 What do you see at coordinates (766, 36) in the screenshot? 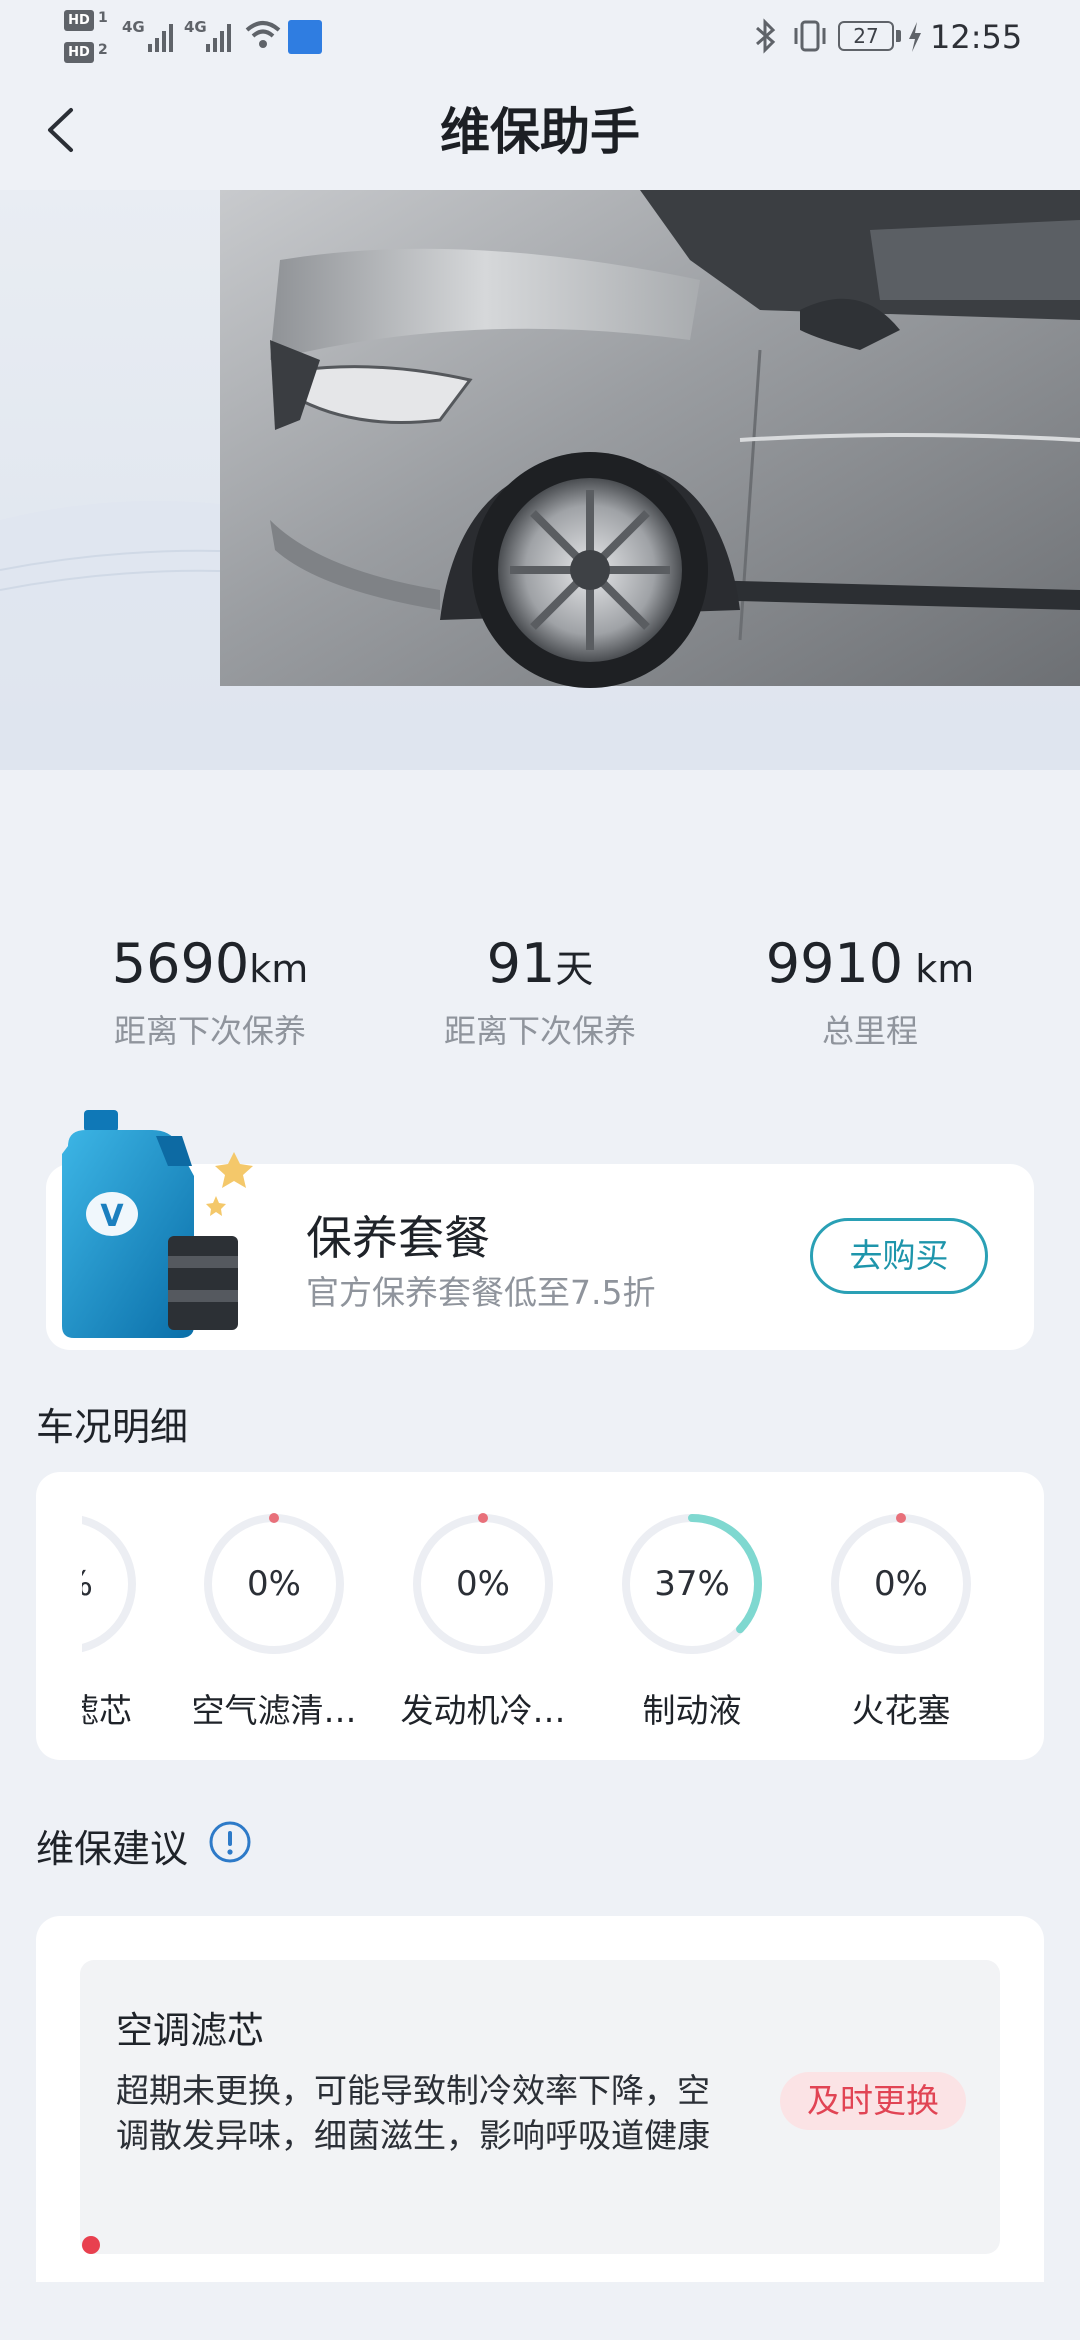
I see `bluetooth-icon` at bounding box center [766, 36].